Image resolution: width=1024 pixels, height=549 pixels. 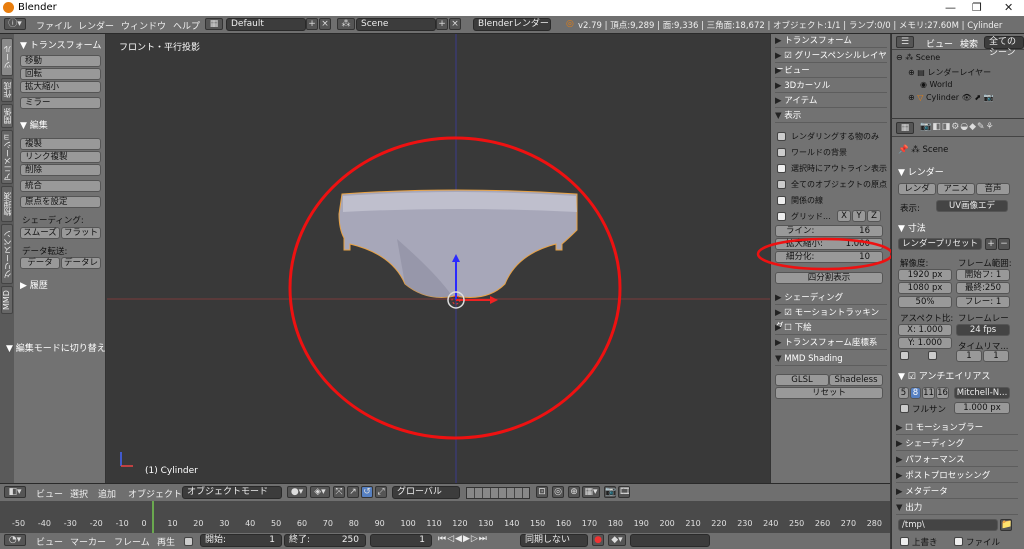 I want to click on transform-panel-header: ▼ トランスフォーム, so click(x=60, y=44).